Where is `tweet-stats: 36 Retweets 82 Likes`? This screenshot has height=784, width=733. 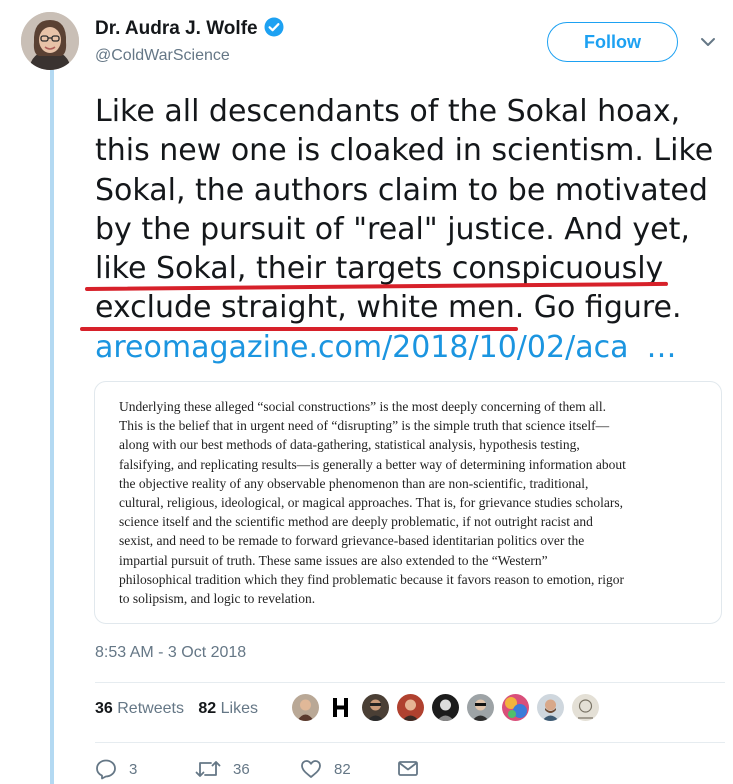
tweet-stats: 36 Retweets 82 Likes is located at coordinates (181, 709).